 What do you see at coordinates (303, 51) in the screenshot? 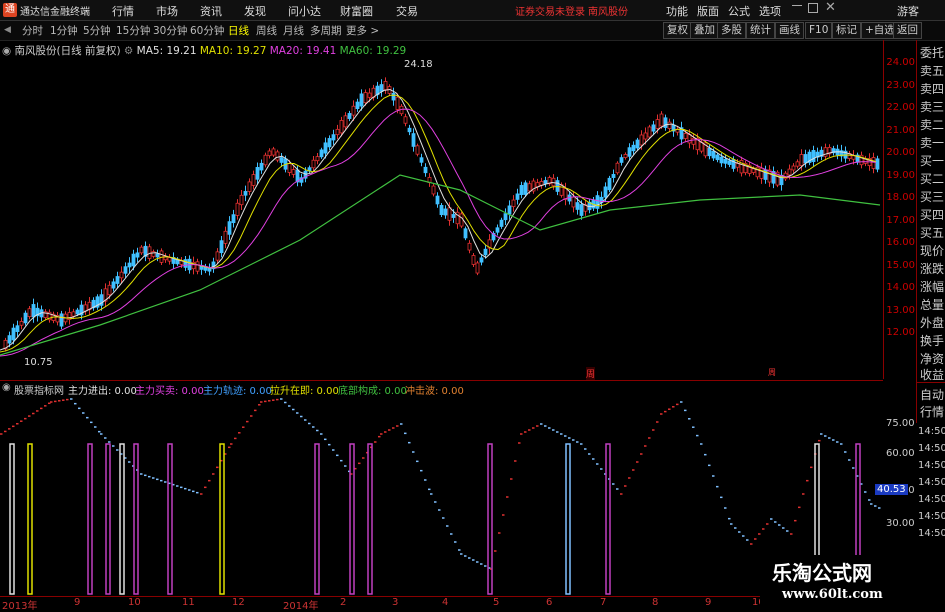
I see `ma20-label: MA20: 19.41` at bounding box center [303, 51].